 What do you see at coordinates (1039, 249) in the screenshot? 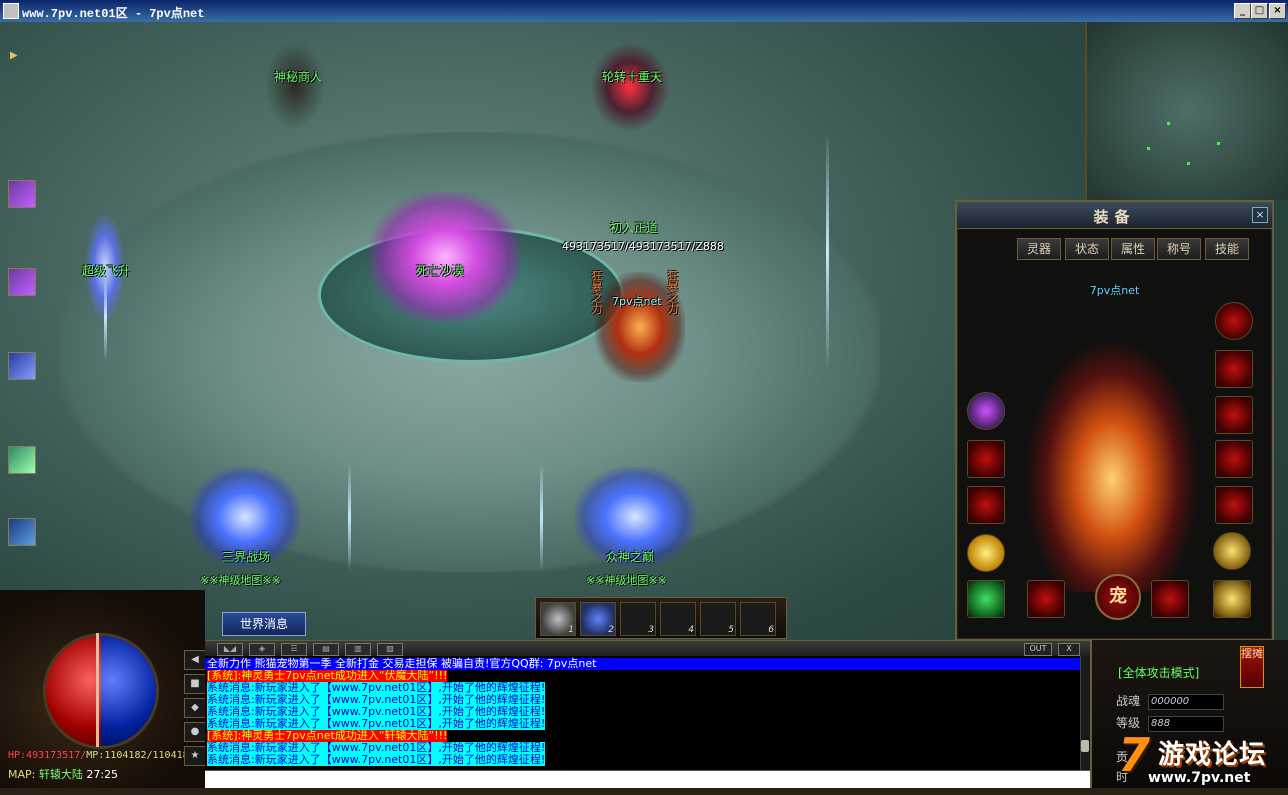
I see `tab-lingqi: 灵器` at bounding box center [1039, 249].